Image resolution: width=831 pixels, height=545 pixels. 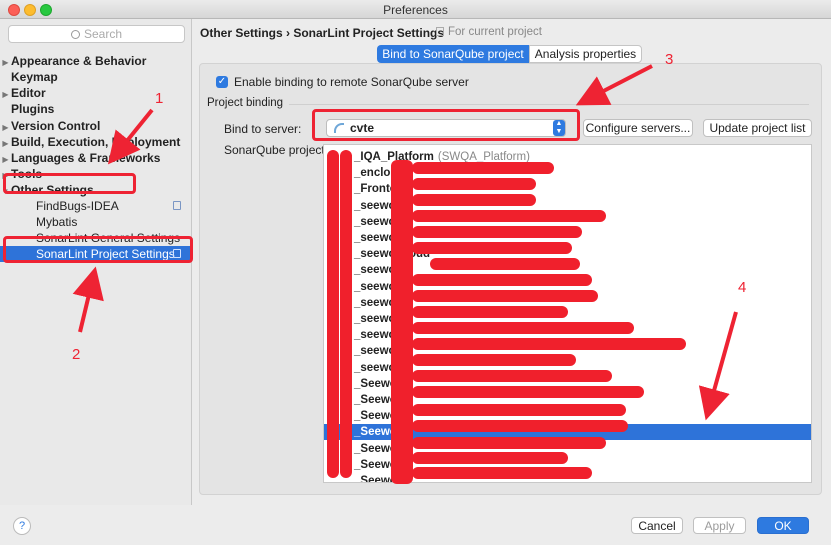 I want to click on apply-button: Apply, so click(x=719, y=525).